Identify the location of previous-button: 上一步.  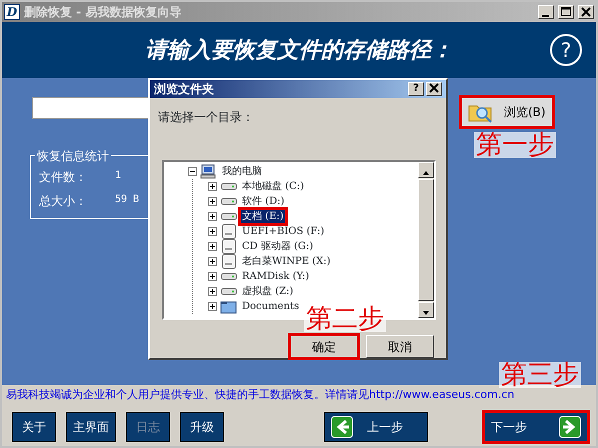
(376, 427).